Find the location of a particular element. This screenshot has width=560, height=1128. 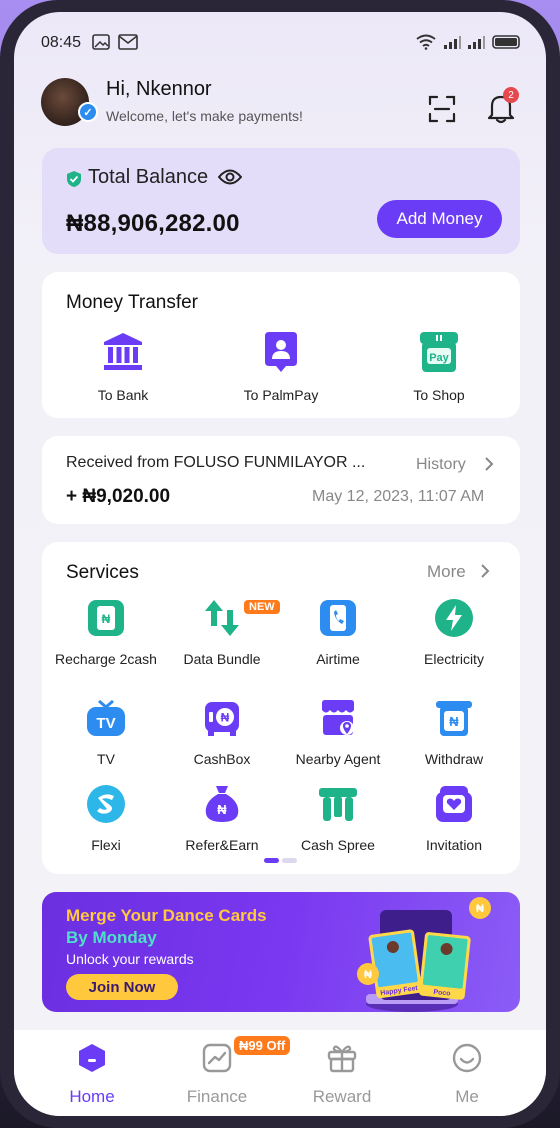

shield-check-icon is located at coordinates (74, 179).